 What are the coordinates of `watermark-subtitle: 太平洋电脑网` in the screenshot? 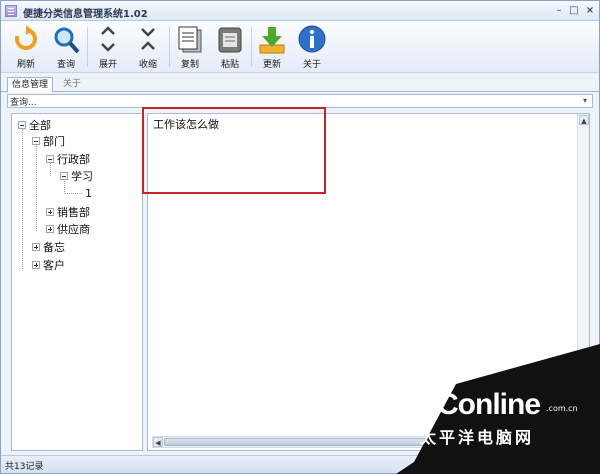 It's located at (477, 437).